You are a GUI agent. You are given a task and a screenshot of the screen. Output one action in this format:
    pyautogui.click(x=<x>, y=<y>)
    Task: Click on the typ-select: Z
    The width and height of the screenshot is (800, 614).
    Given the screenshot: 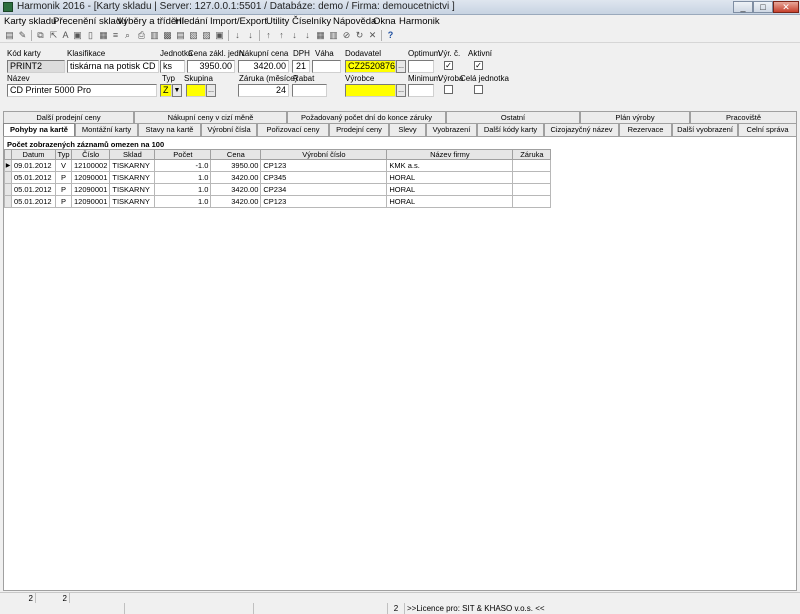 What is the action you would take?
    pyautogui.click(x=166, y=90)
    